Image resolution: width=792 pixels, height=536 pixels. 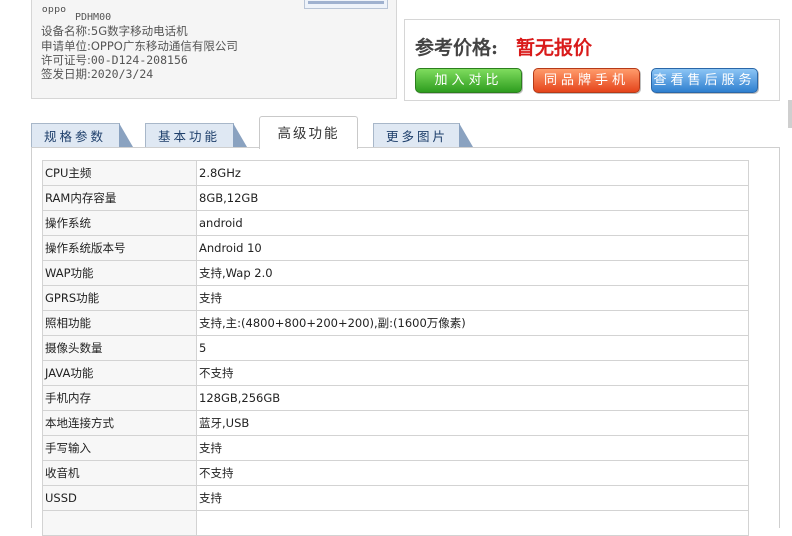 I want to click on info-value: OPPO广东移动通信有限公司, so click(x=164, y=46).